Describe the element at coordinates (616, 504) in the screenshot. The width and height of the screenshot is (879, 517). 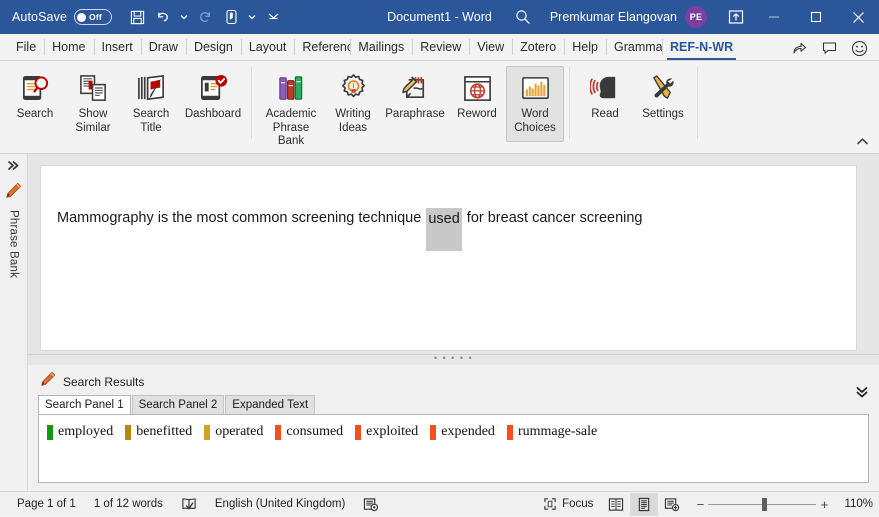
I see `read-mode-view-button` at that location.